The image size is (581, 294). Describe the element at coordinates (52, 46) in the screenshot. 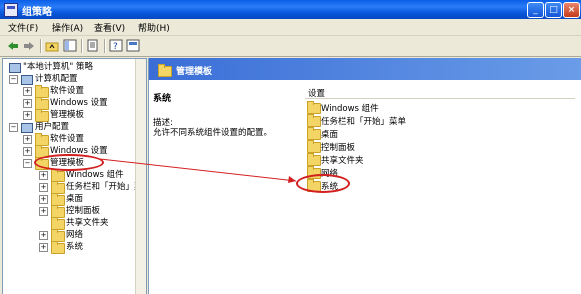

I see `up-folder-icon` at that location.